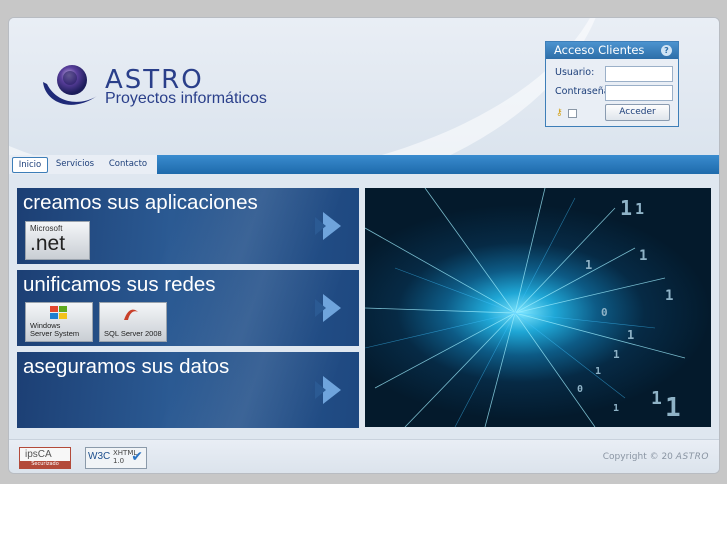 Image resolution: width=727 pixels, height=545 pixels. Describe the element at coordinates (58, 312) in the screenshot. I see `windows-flag-icon` at that location.